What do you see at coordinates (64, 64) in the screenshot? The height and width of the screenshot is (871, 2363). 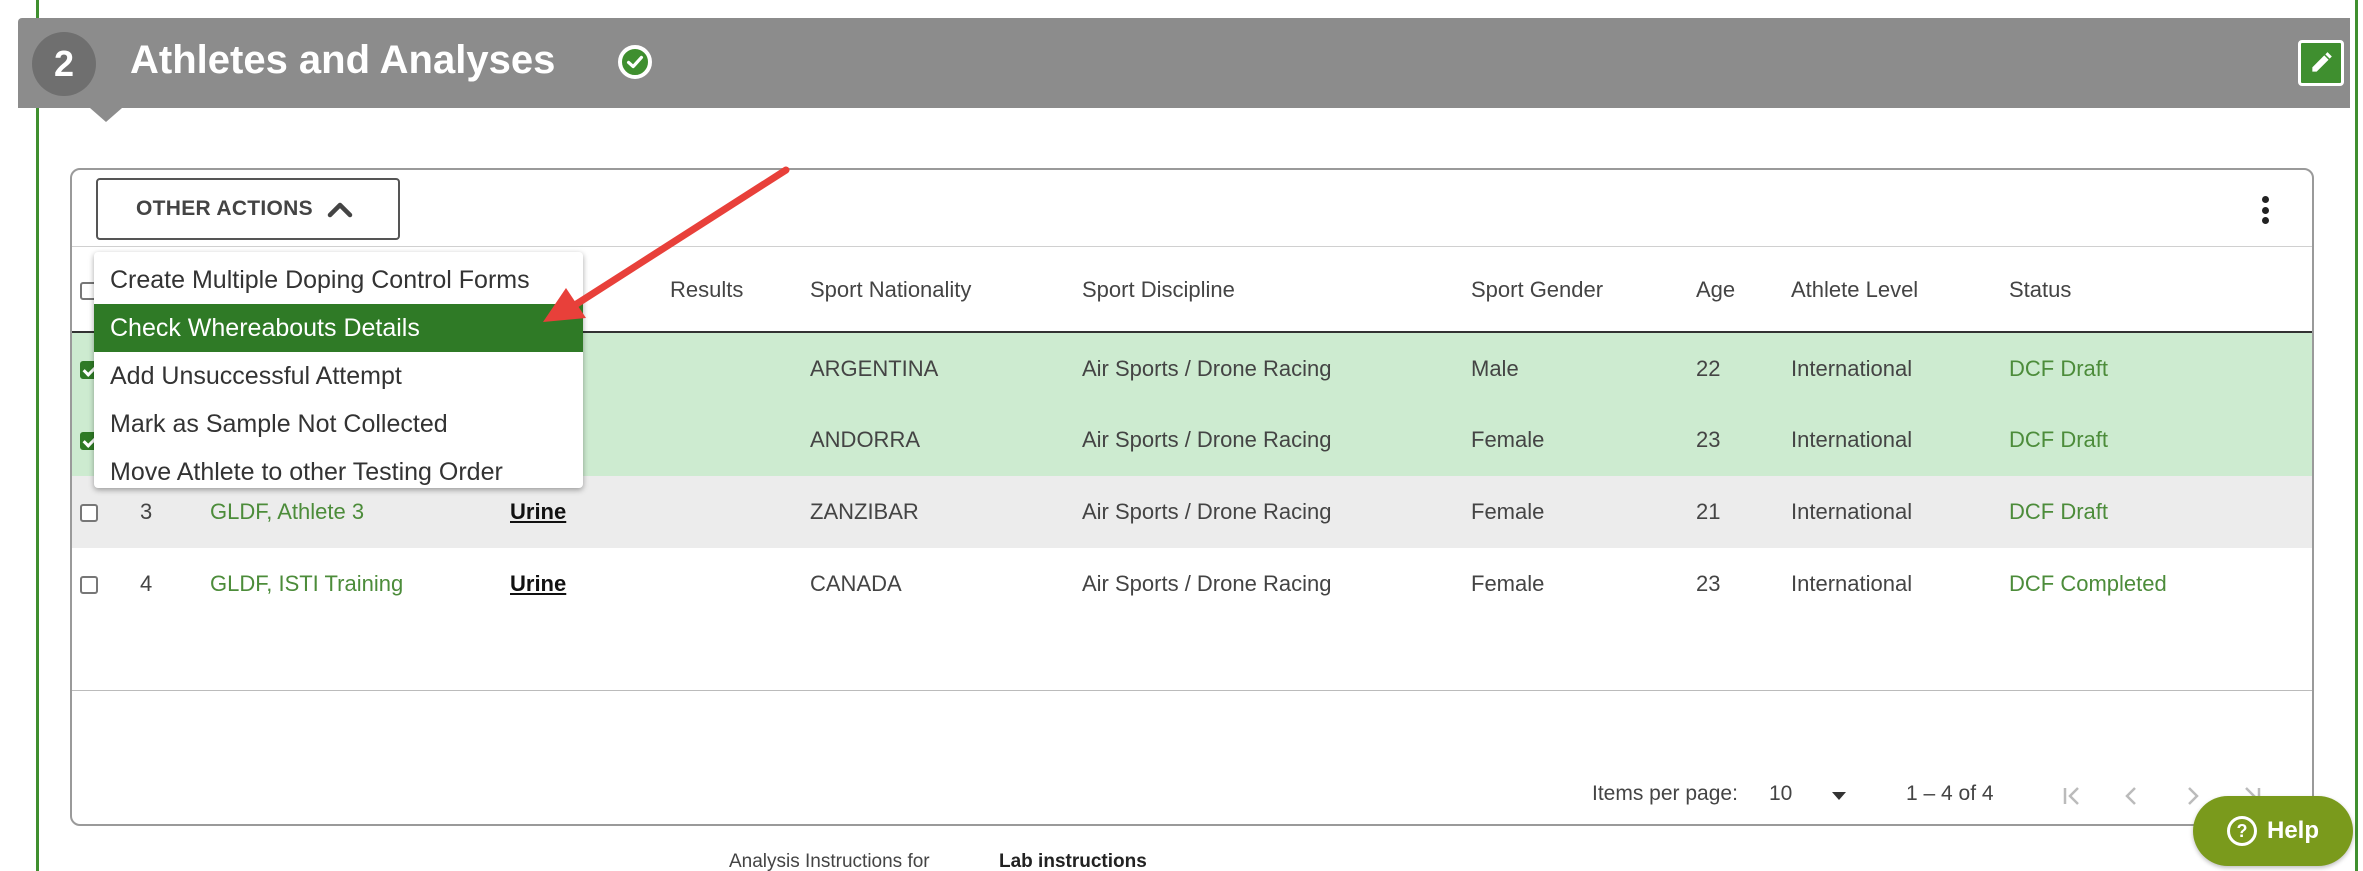 I see `step-number: 2` at bounding box center [64, 64].